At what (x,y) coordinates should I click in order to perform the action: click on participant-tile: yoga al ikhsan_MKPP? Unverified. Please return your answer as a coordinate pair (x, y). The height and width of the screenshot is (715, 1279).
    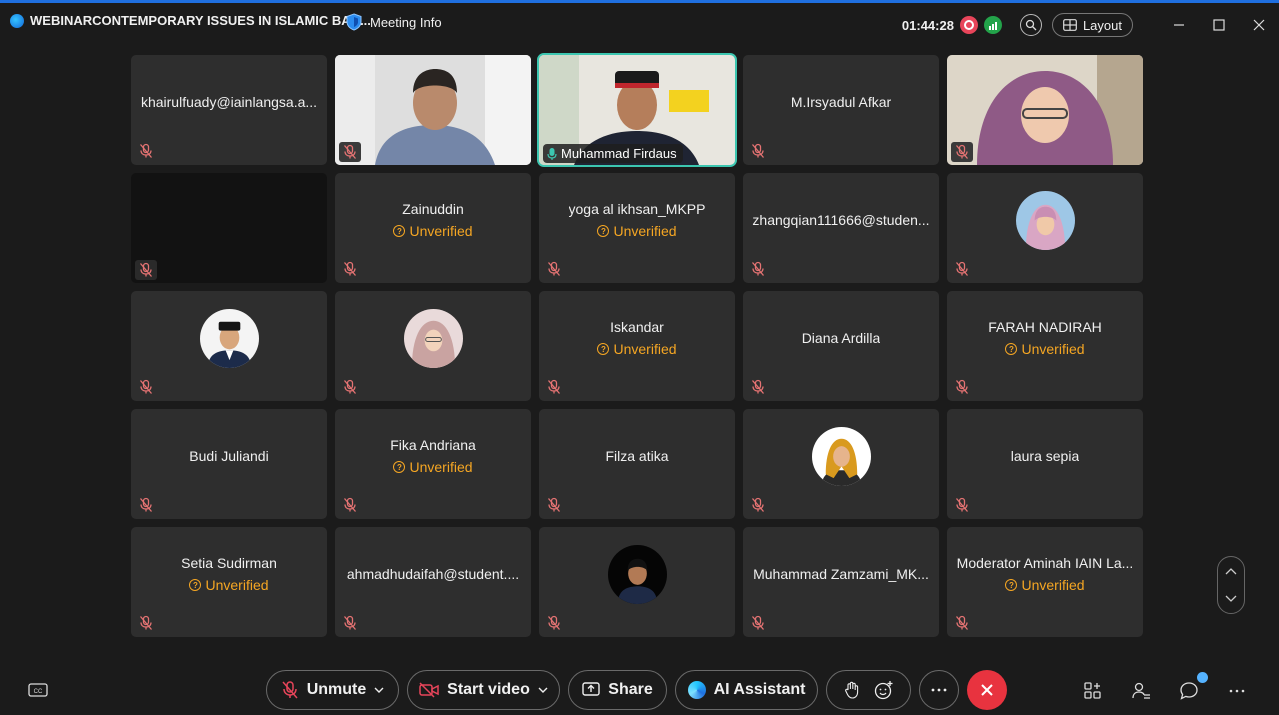
    Looking at the image, I should click on (637, 228).